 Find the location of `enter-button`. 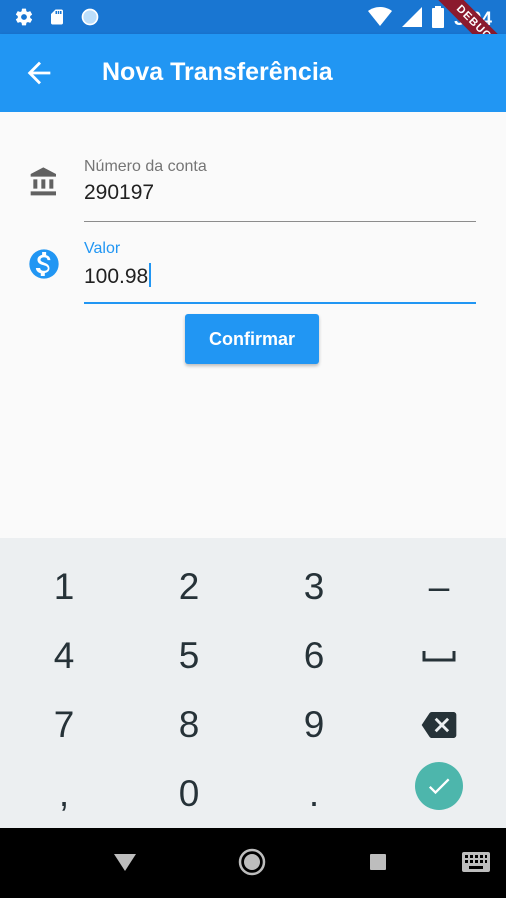

enter-button is located at coordinates (439, 786).